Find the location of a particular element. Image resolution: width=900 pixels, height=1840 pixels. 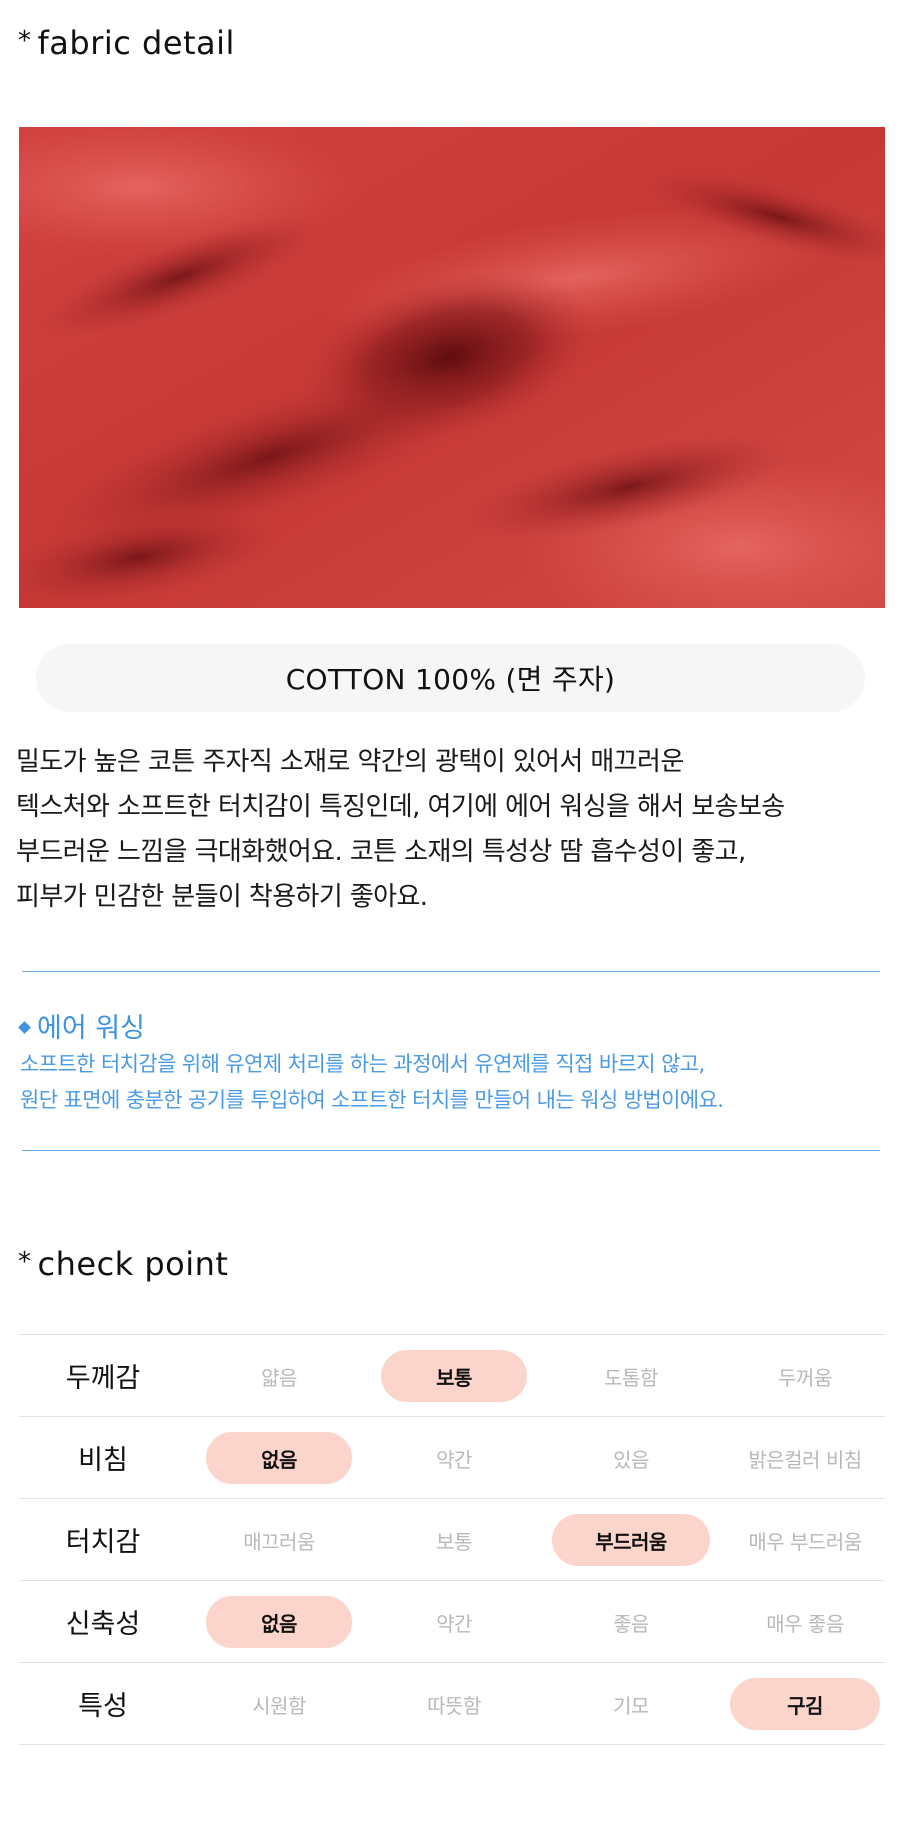

option-yes: 있음 is located at coordinates (631, 1459).